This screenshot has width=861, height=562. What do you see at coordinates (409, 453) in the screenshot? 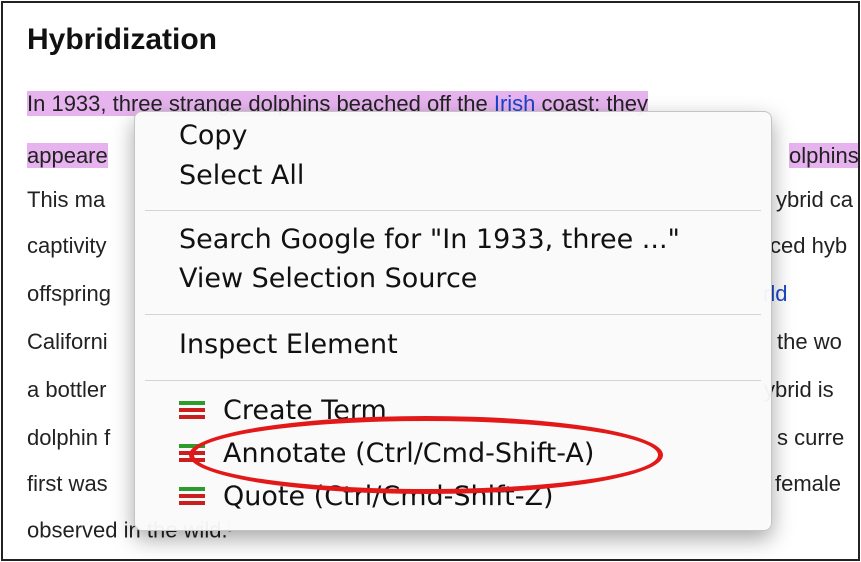
I see `annotate-label: Annotate (Ctrl/Cmd-Shift-A)` at bounding box center [409, 453].